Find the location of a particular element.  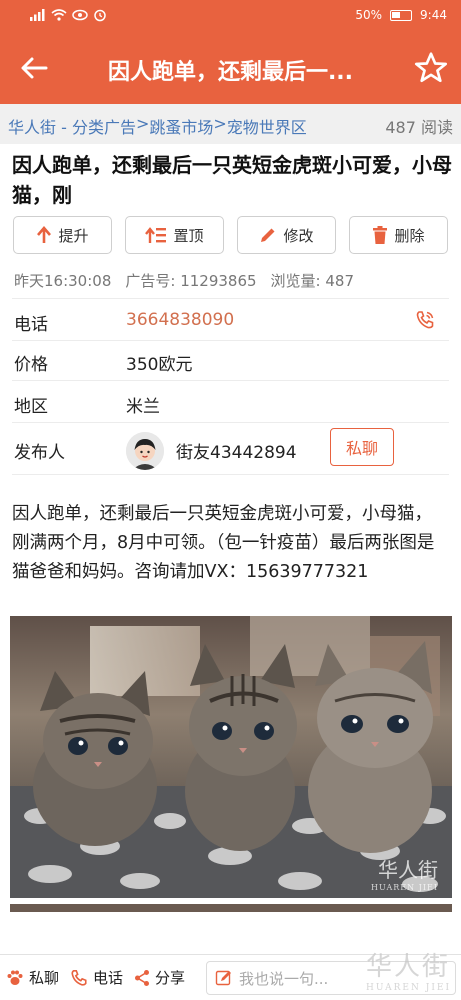

app-watermark-sub: HUAREN JIEI is located at coordinates (408, 988).